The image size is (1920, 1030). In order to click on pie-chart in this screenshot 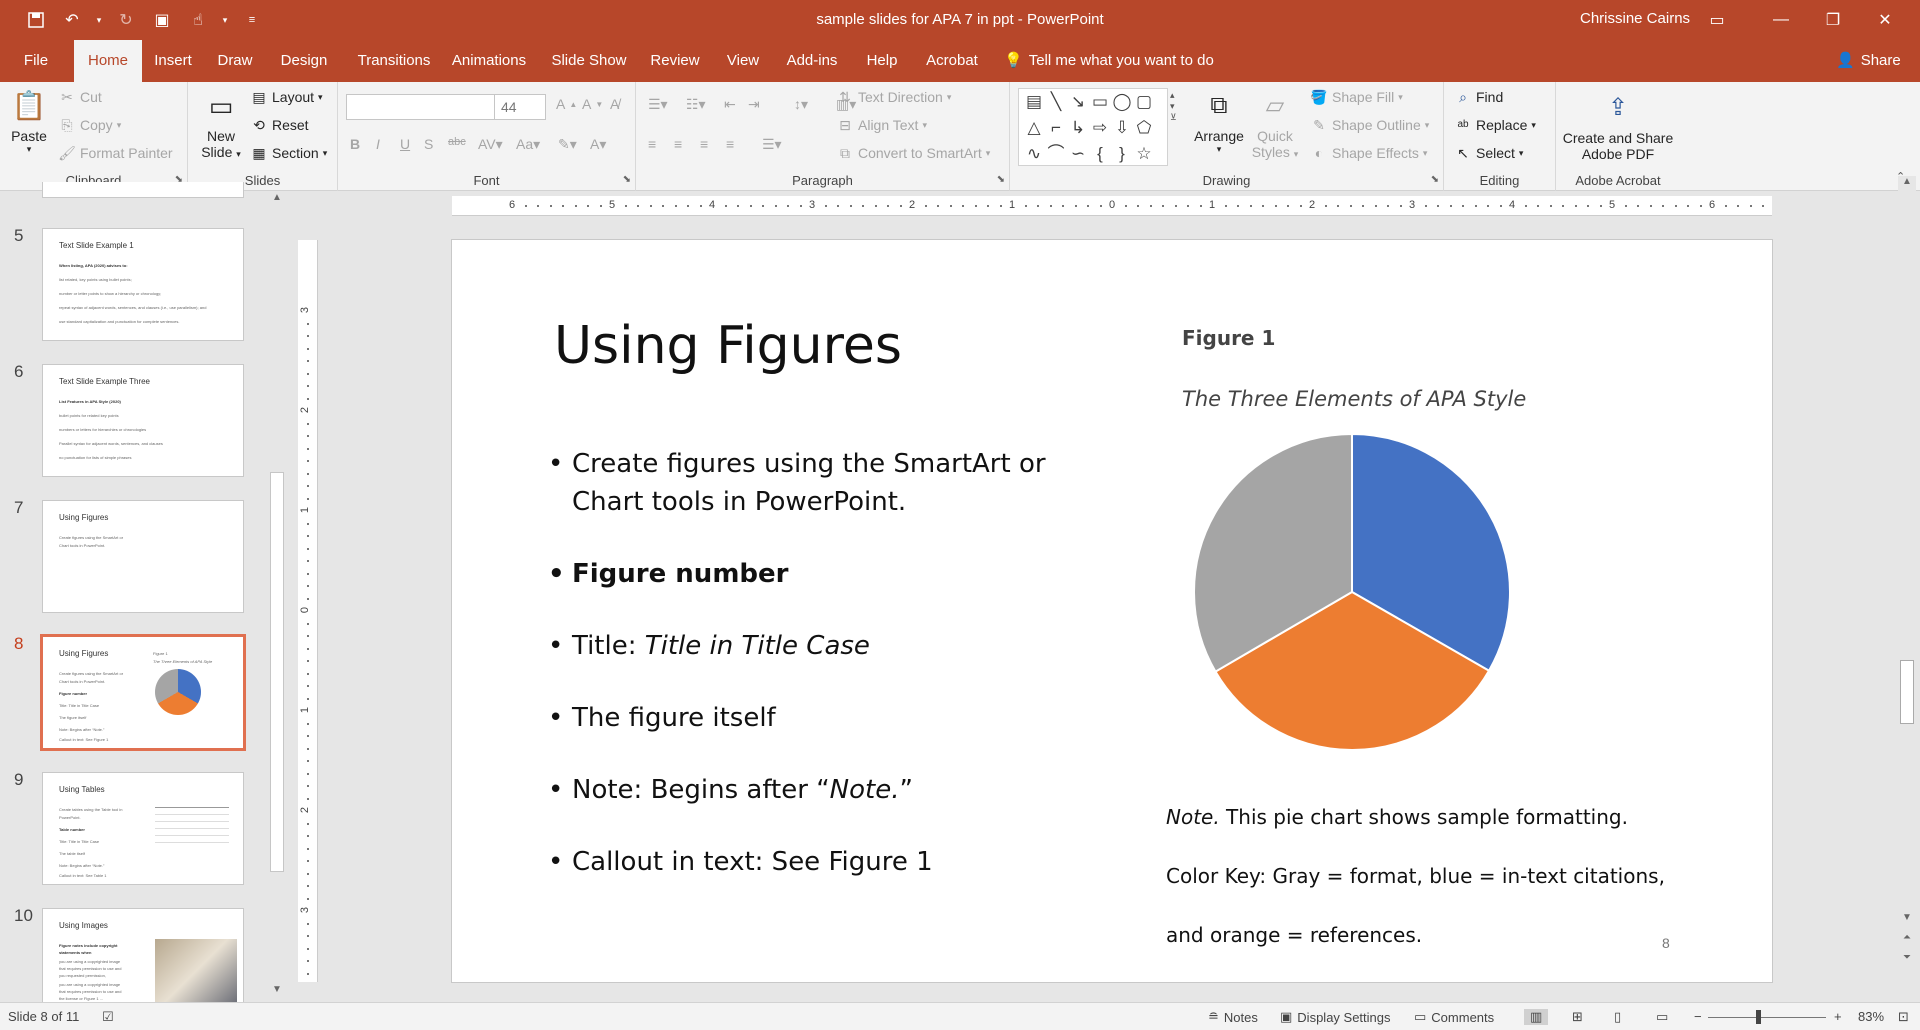, I will do `click(1352, 592)`.